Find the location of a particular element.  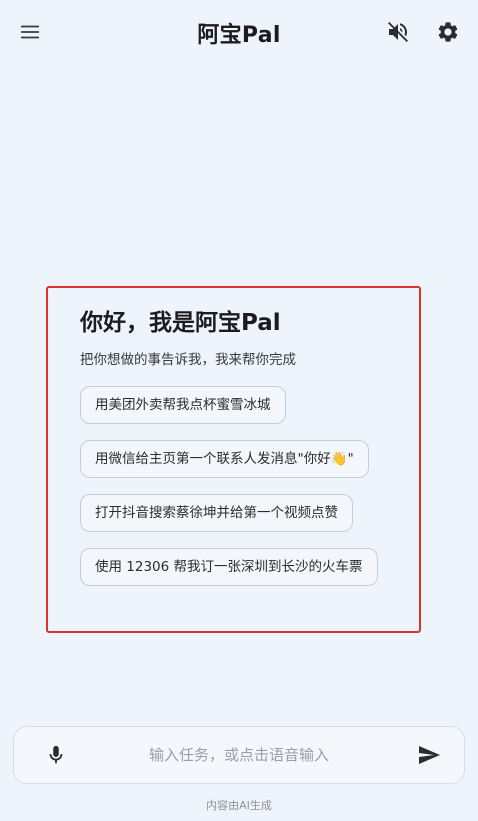

suggestion-chip-douyin: 打开抖音搜索蔡徐坤并给第一个视频点赞 is located at coordinates (216, 513).